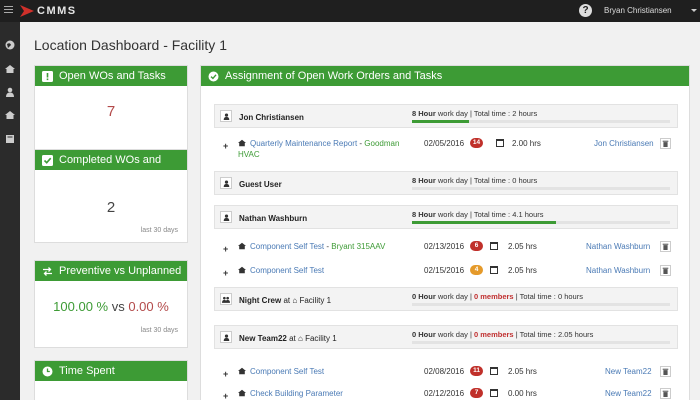 Image resolution: width=700 pixels, height=400 pixels. Describe the element at coordinates (148, 306) in the screenshot. I see `unplanned-value: 0.00 %` at that location.